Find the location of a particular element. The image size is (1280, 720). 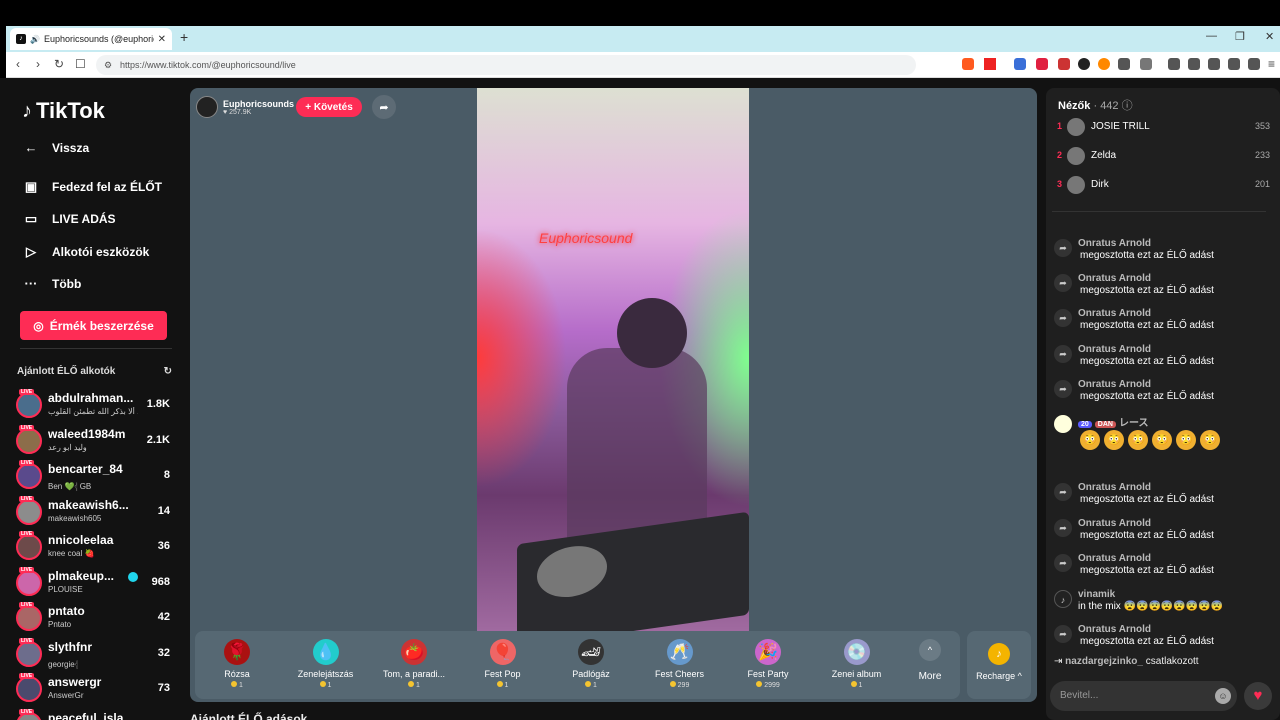

gift-item: 🌹 Rózsa 1 is located at coordinates (237, 664).